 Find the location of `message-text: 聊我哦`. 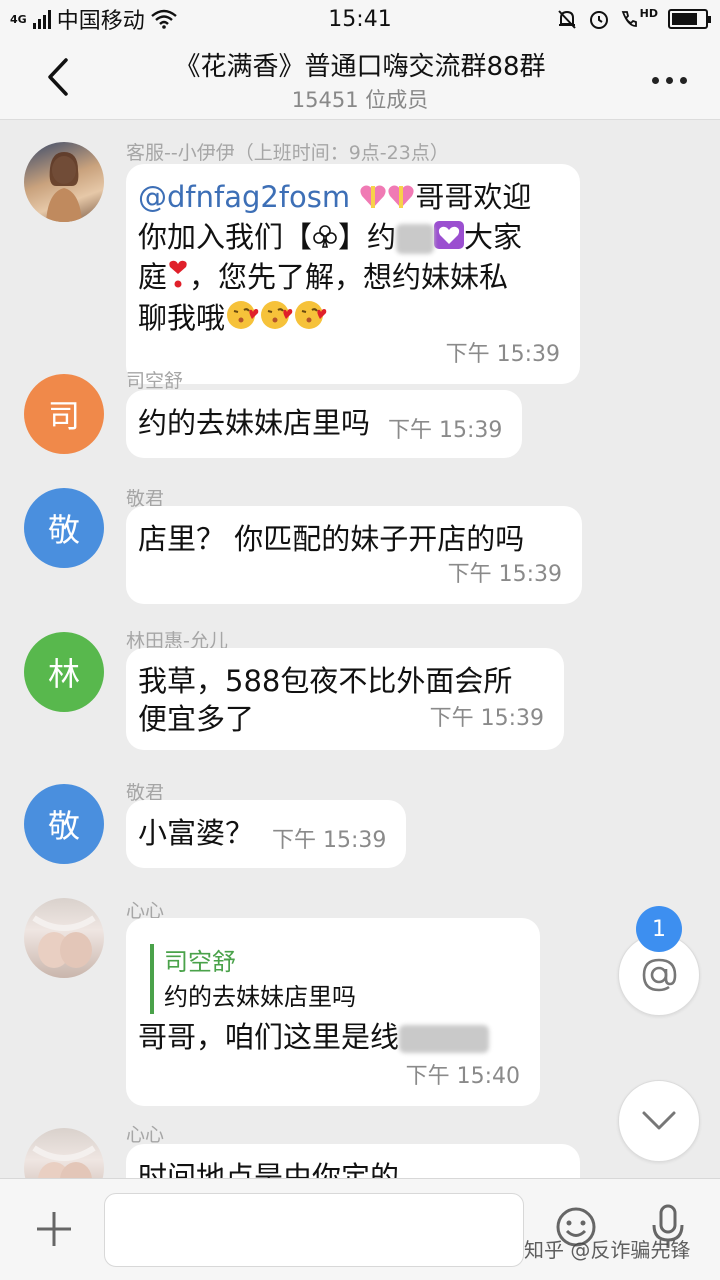

message-text: 聊我哦 is located at coordinates (182, 317).